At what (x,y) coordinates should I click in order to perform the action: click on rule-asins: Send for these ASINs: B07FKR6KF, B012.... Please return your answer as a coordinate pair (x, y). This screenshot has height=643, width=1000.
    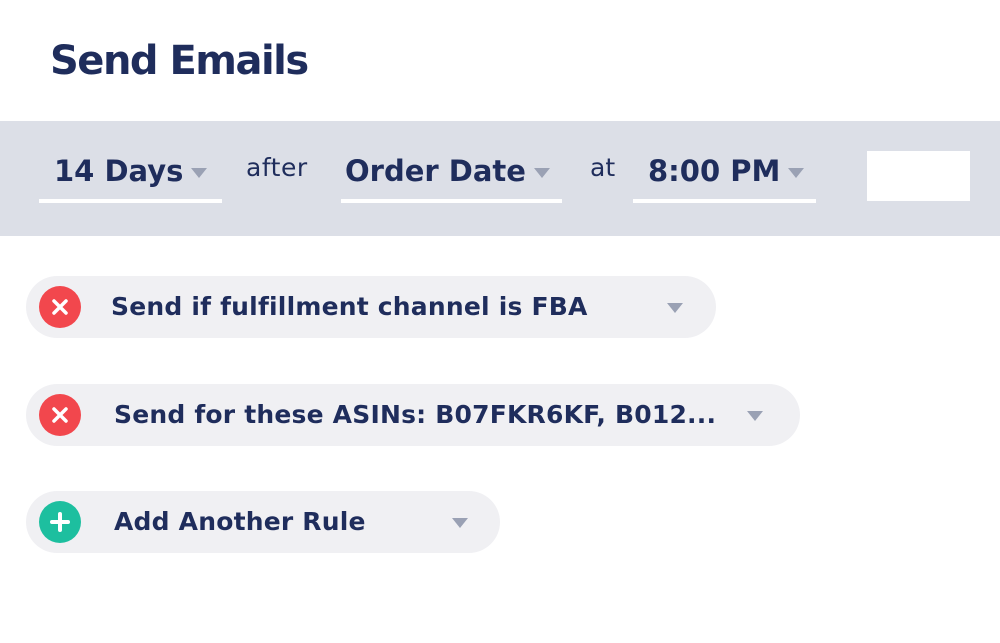
    Looking at the image, I should click on (413, 415).